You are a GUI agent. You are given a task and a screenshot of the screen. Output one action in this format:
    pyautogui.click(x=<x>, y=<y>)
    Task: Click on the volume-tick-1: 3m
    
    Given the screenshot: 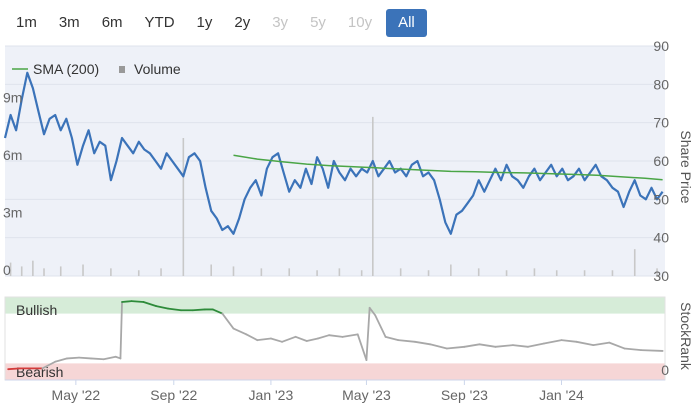 What is the action you would take?
    pyautogui.click(x=12, y=213)
    